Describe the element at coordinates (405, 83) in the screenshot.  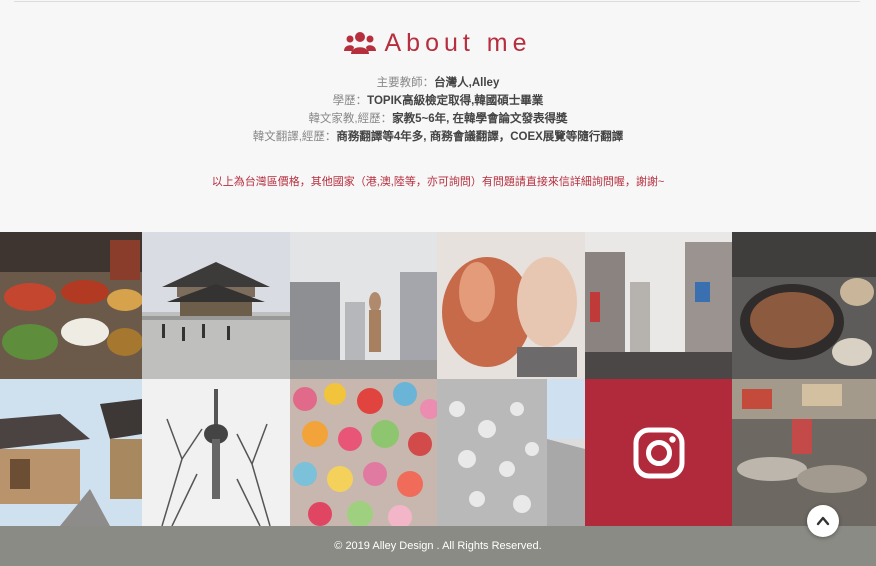
I see `teacher-label: 主要教師：` at that location.